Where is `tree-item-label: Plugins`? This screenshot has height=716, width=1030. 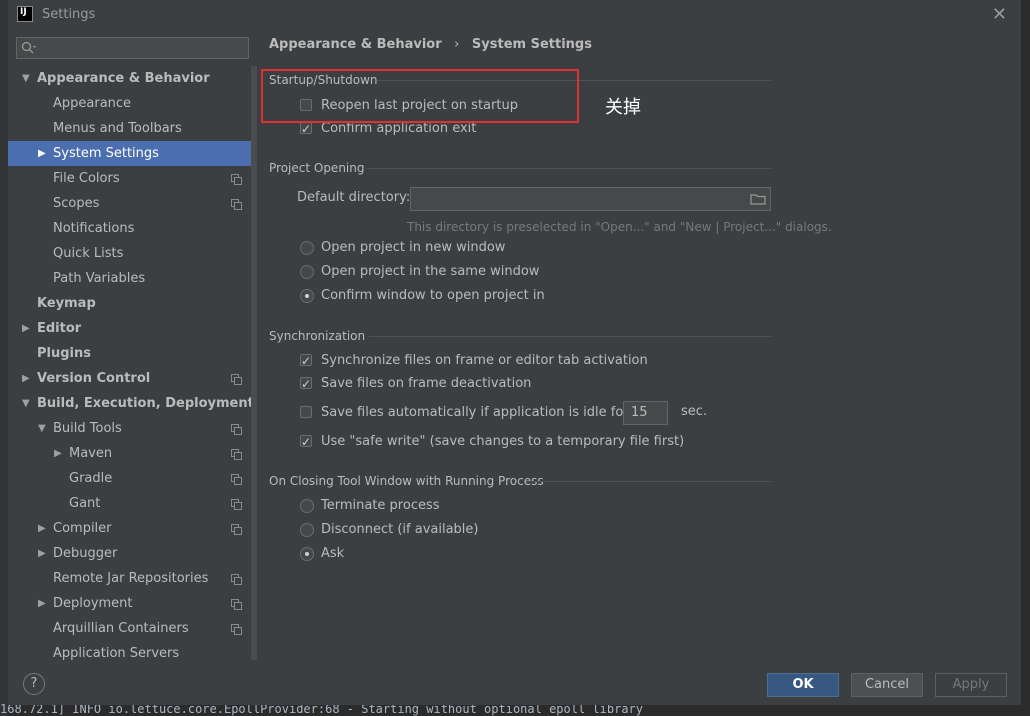 tree-item-label: Plugins is located at coordinates (64, 353).